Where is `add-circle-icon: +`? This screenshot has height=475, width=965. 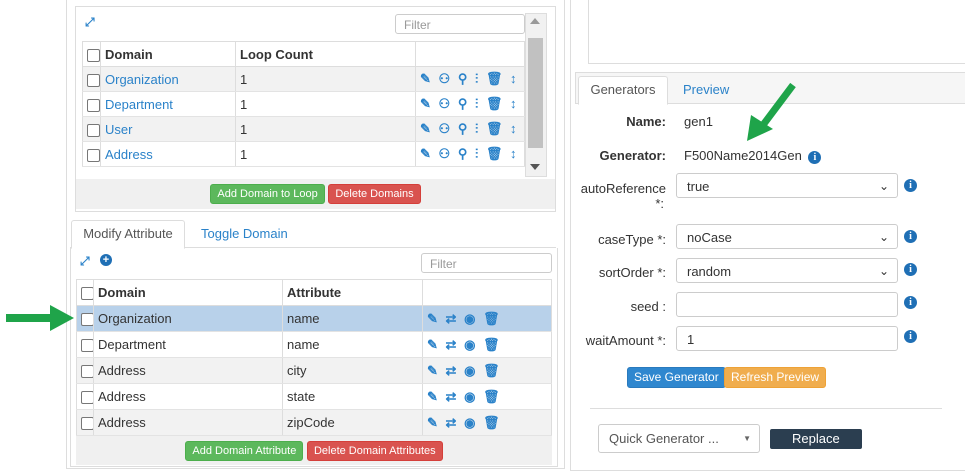
add-circle-icon: + is located at coordinates (106, 260).